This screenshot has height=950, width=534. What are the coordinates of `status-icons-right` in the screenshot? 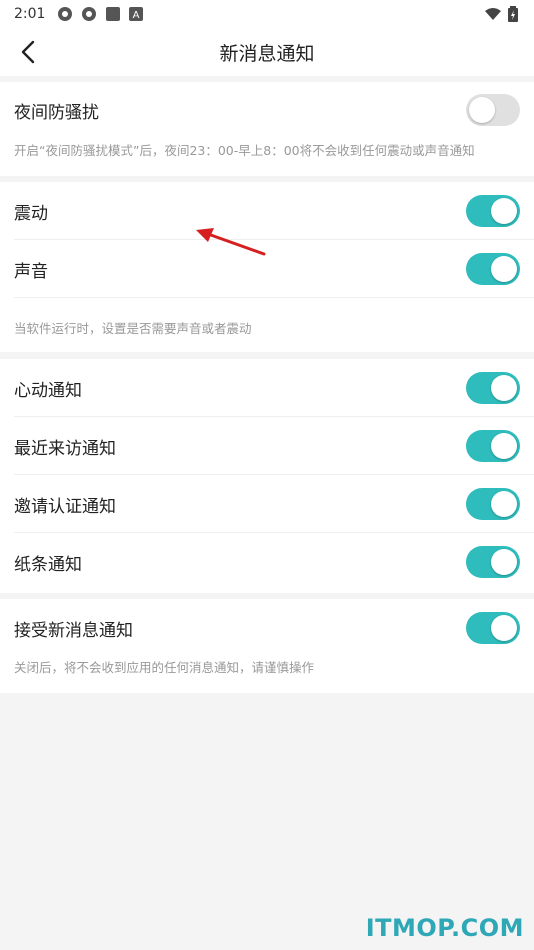 It's located at (501, 14).